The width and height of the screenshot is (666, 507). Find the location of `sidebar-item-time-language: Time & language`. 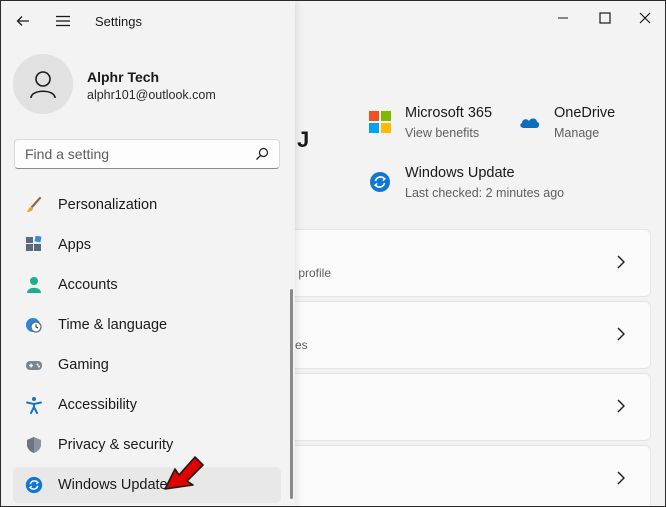

sidebar-item-time-language: Time & language is located at coordinates (147, 325).